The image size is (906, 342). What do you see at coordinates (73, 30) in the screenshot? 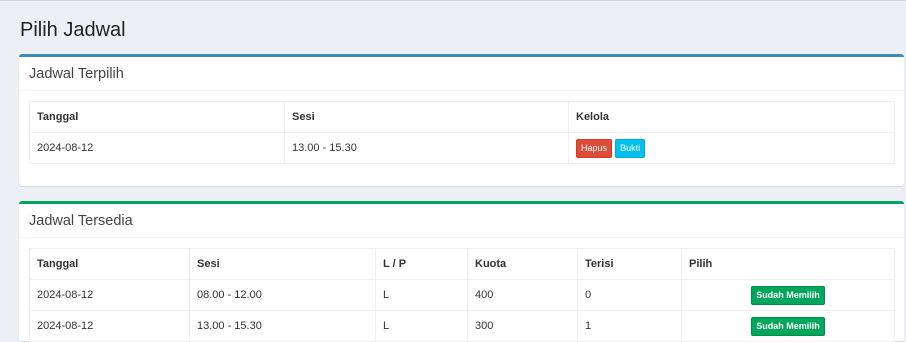
I see `page-title: Pilih Jadwal` at bounding box center [73, 30].